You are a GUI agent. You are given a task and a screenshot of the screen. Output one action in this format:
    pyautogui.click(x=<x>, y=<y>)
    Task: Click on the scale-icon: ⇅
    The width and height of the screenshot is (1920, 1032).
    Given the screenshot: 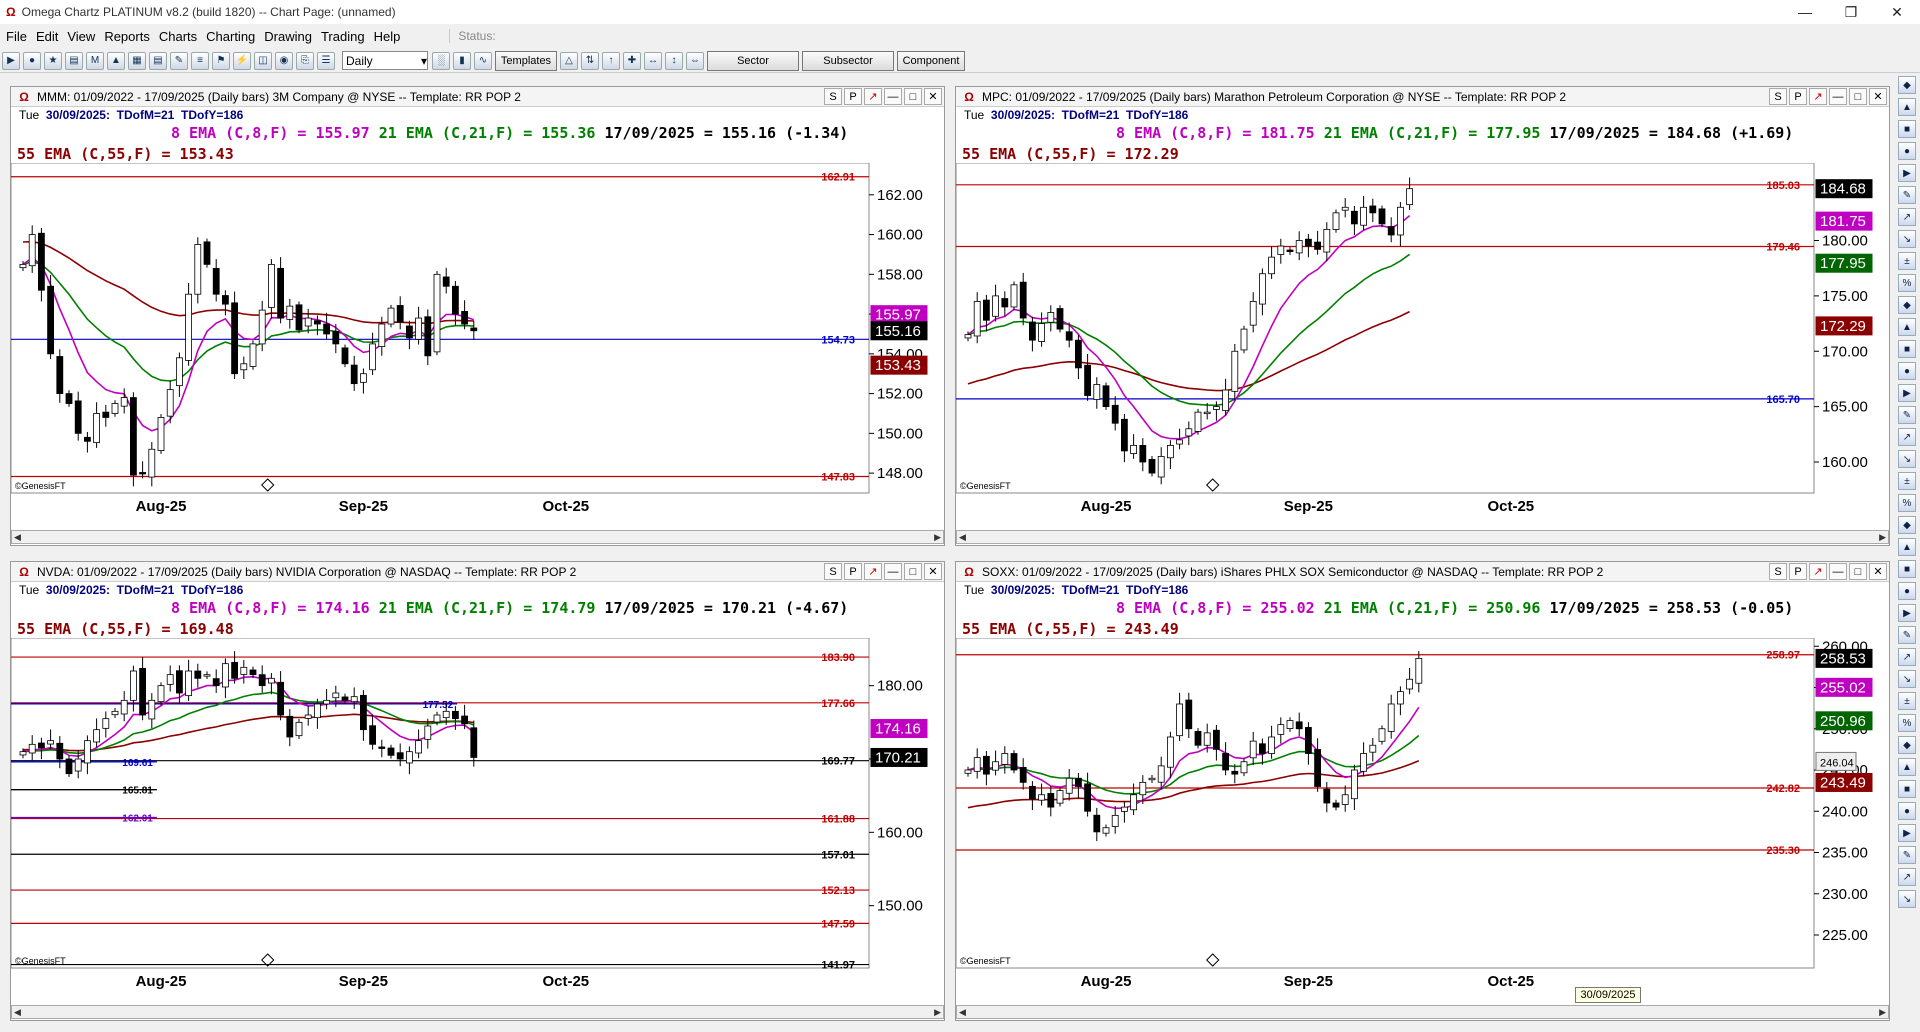 What is the action you would take?
    pyautogui.click(x=590, y=60)
    